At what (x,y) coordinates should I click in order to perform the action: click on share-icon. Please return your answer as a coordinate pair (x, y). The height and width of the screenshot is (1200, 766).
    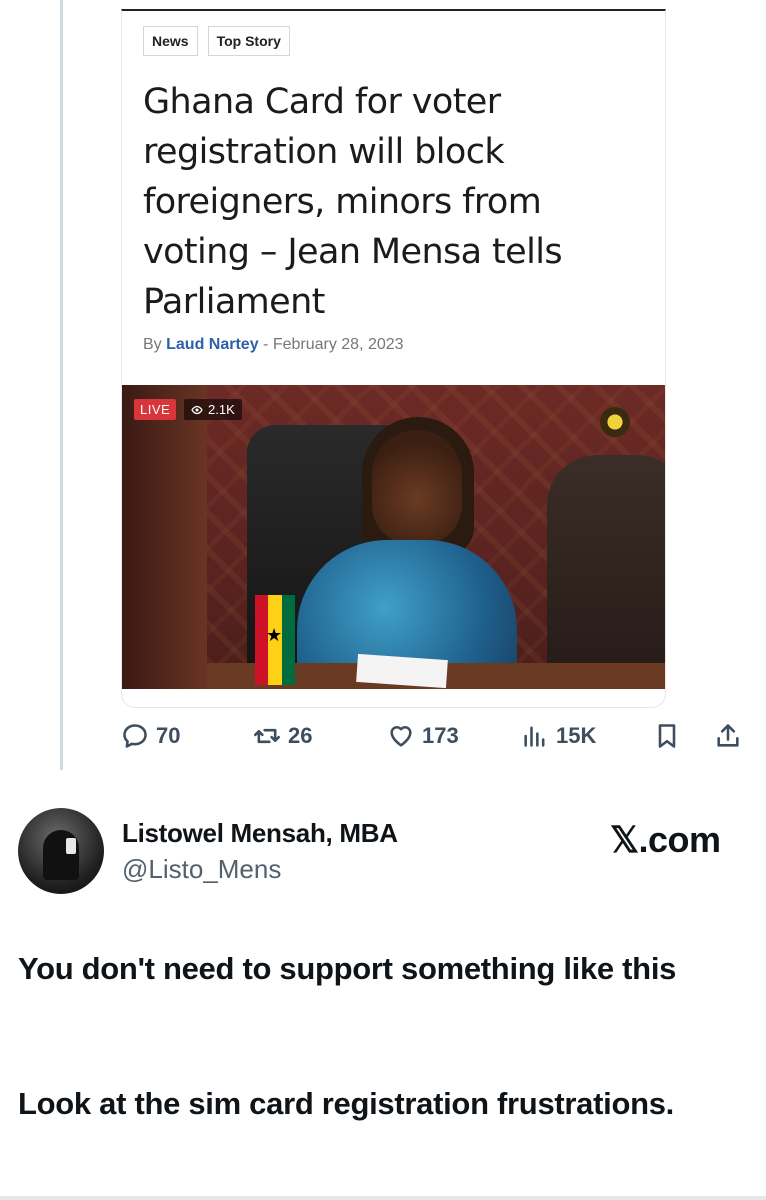
    Looking at the image, I should click on (728, 735).